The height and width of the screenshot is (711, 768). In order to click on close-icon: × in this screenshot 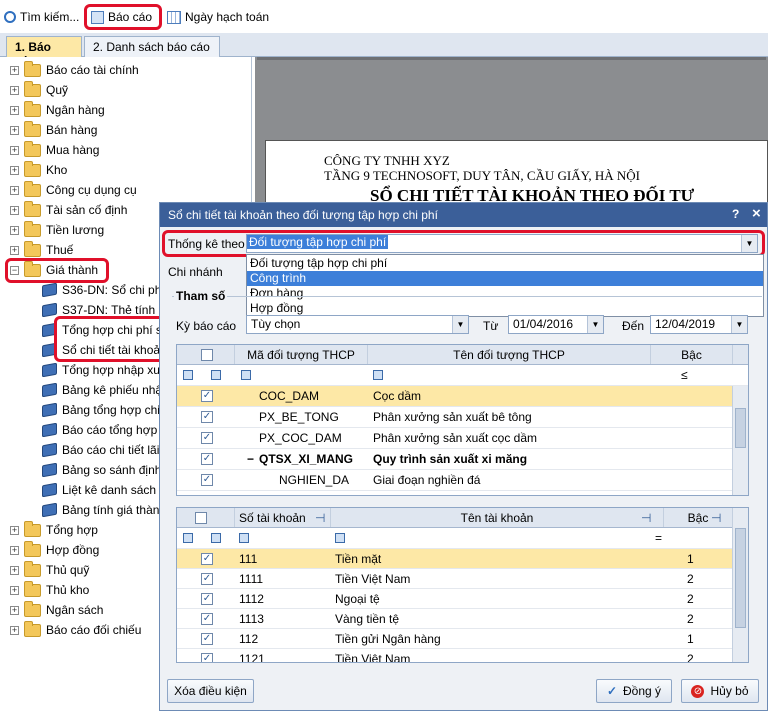, I will do `click(756, 213)`.